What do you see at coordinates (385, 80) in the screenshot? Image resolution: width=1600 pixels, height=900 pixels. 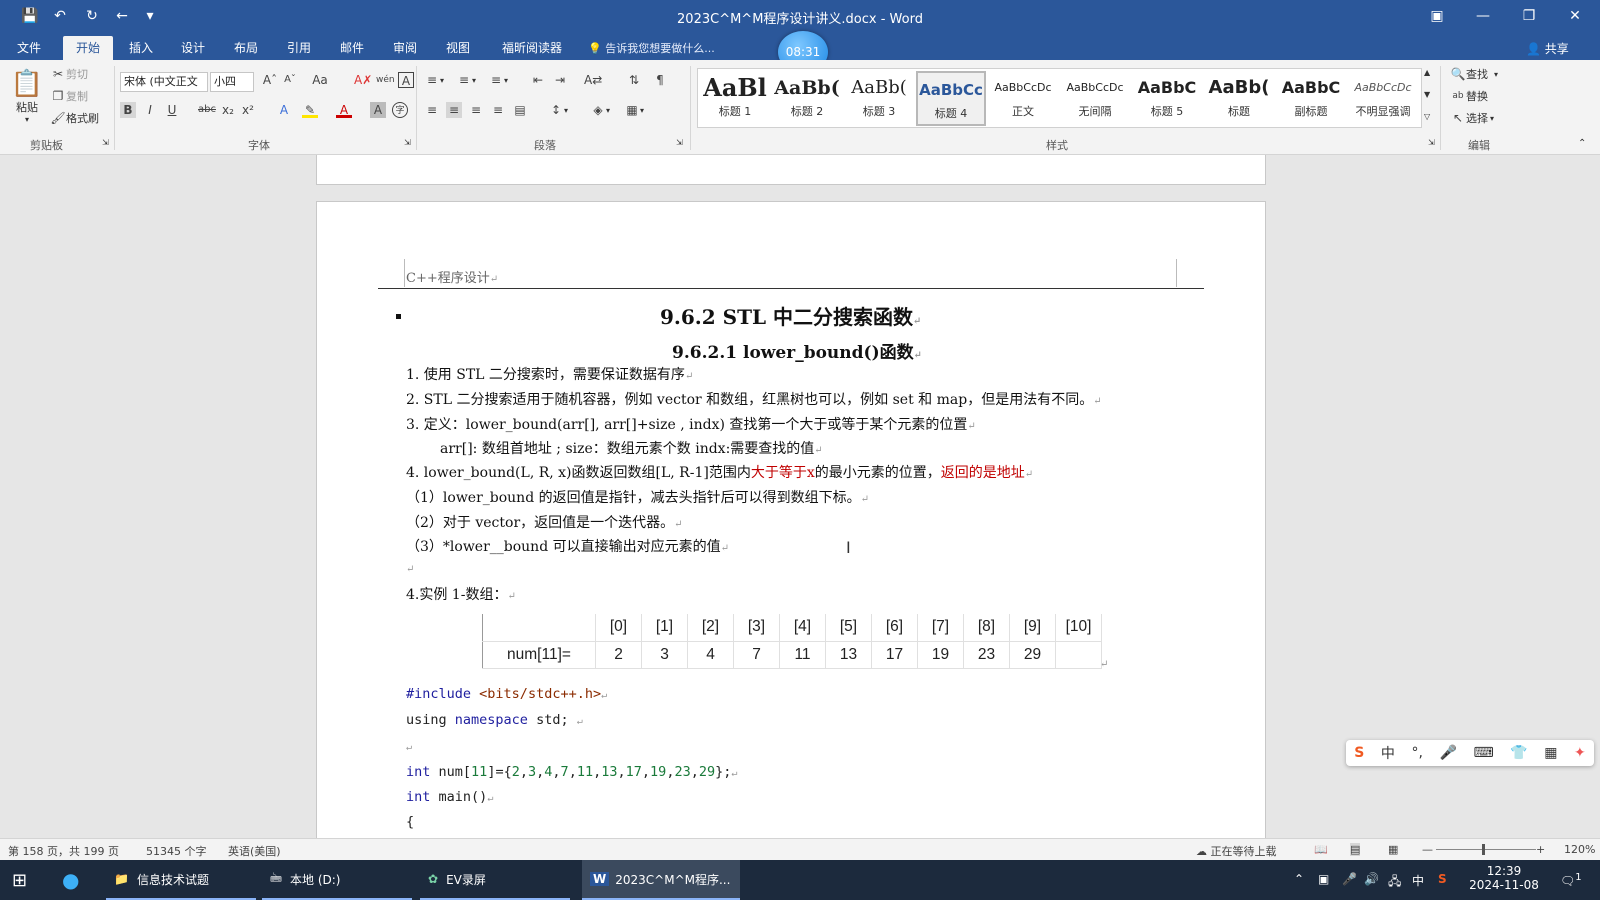 I see `phonetic-guide-icon: wén` at bounding box center [385, 80].